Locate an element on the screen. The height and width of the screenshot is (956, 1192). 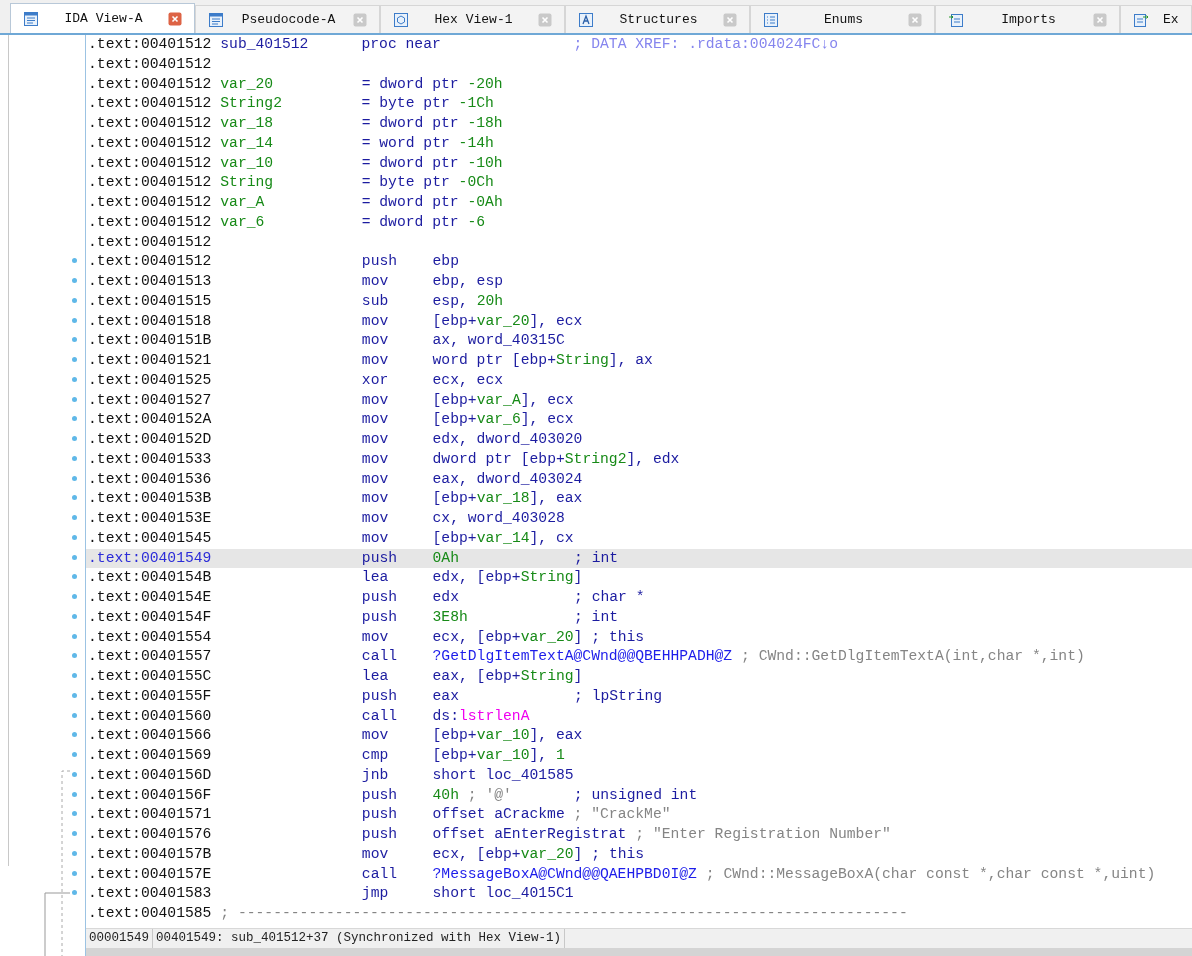
address: .text:0040152D is located at coordinates (150, 439).